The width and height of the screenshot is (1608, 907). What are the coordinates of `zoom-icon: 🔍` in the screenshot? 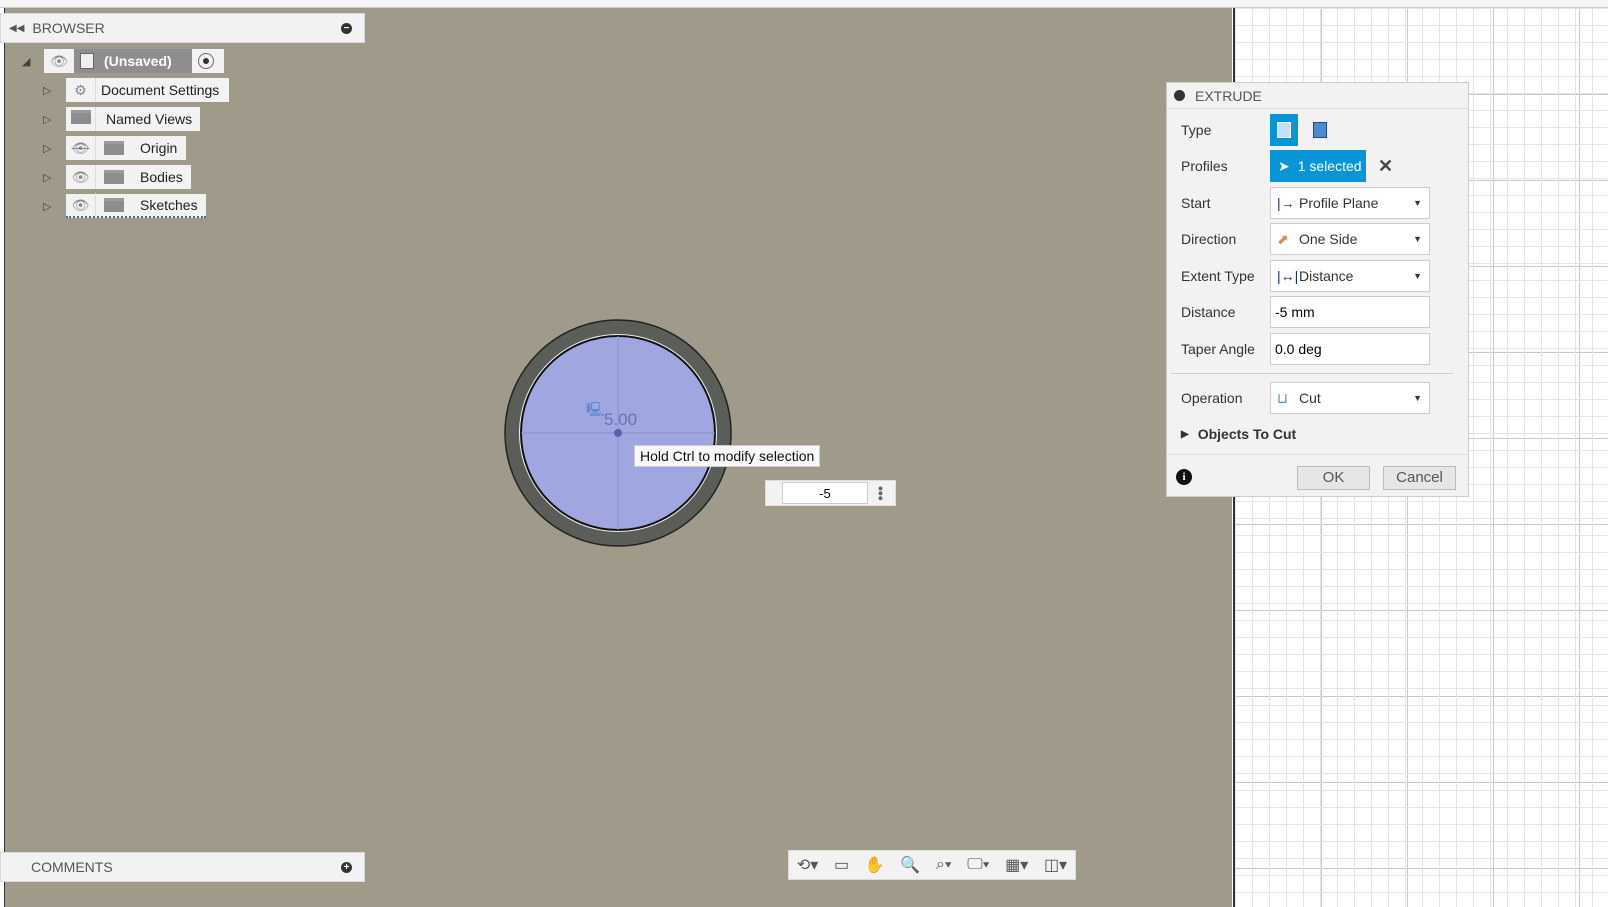 It's located at (910, 865).